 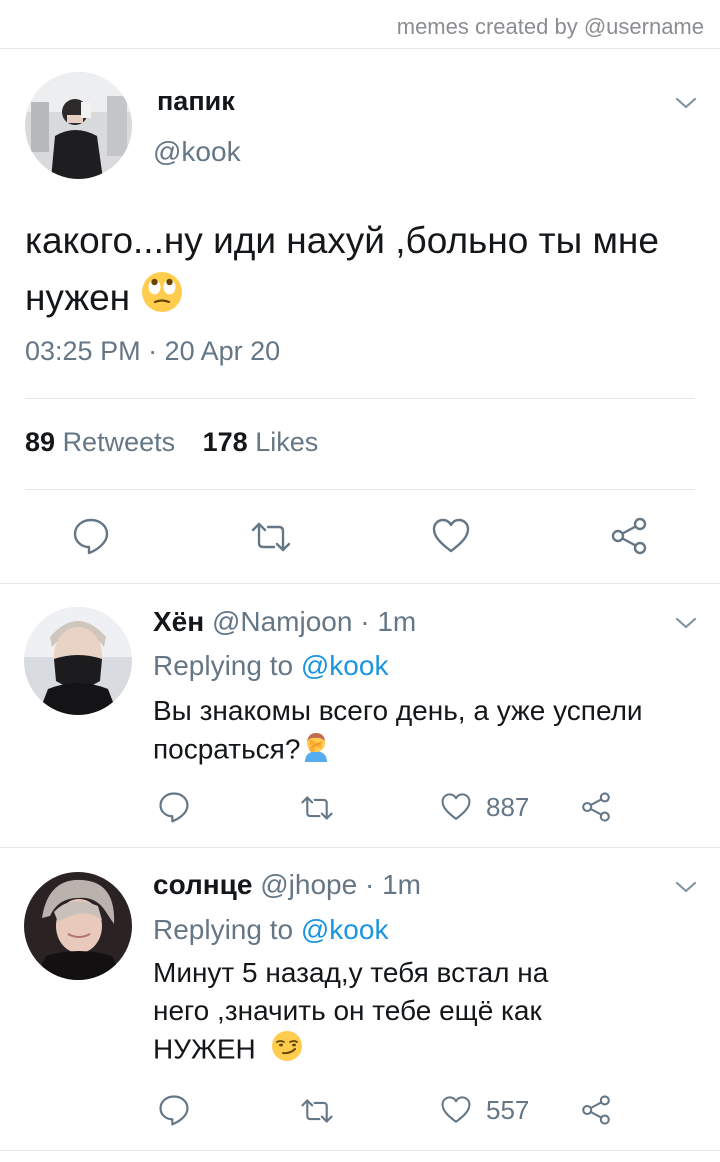 What do you see at coordinates (451, 536) in the screenshot?
I see `main-like-icon` at bounding box center [451, 536].